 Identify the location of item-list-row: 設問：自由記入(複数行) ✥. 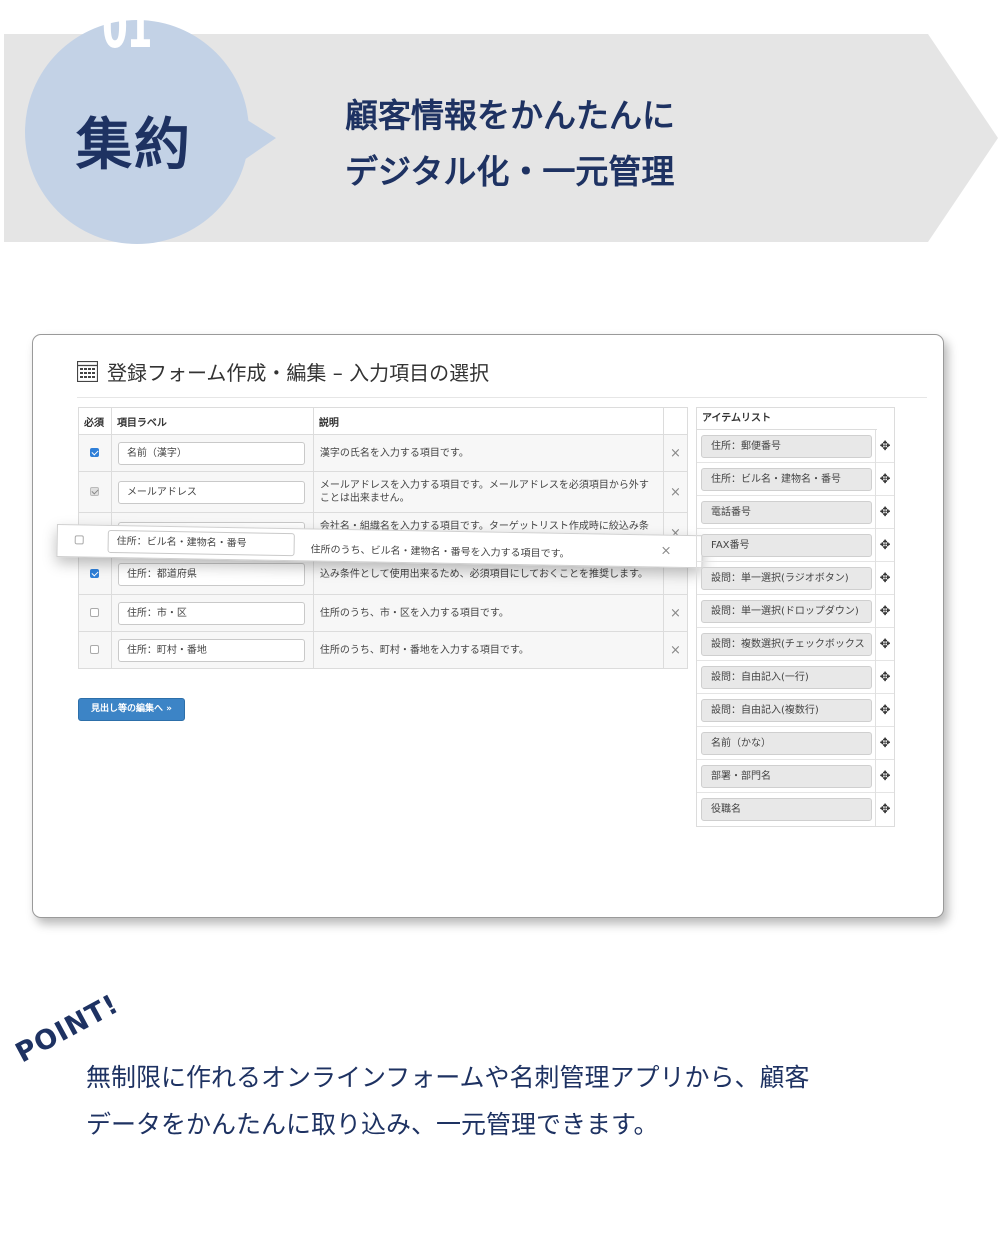
(795, 710).